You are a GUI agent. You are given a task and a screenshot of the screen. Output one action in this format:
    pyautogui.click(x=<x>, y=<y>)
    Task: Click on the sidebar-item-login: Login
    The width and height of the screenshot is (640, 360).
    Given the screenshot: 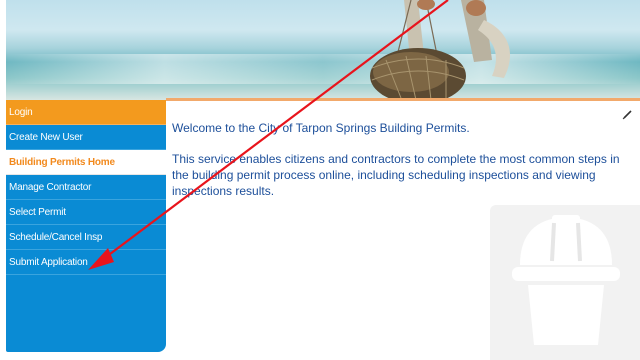 What is the action you would take?
    pyautogui.click(x=86, y=112)
    